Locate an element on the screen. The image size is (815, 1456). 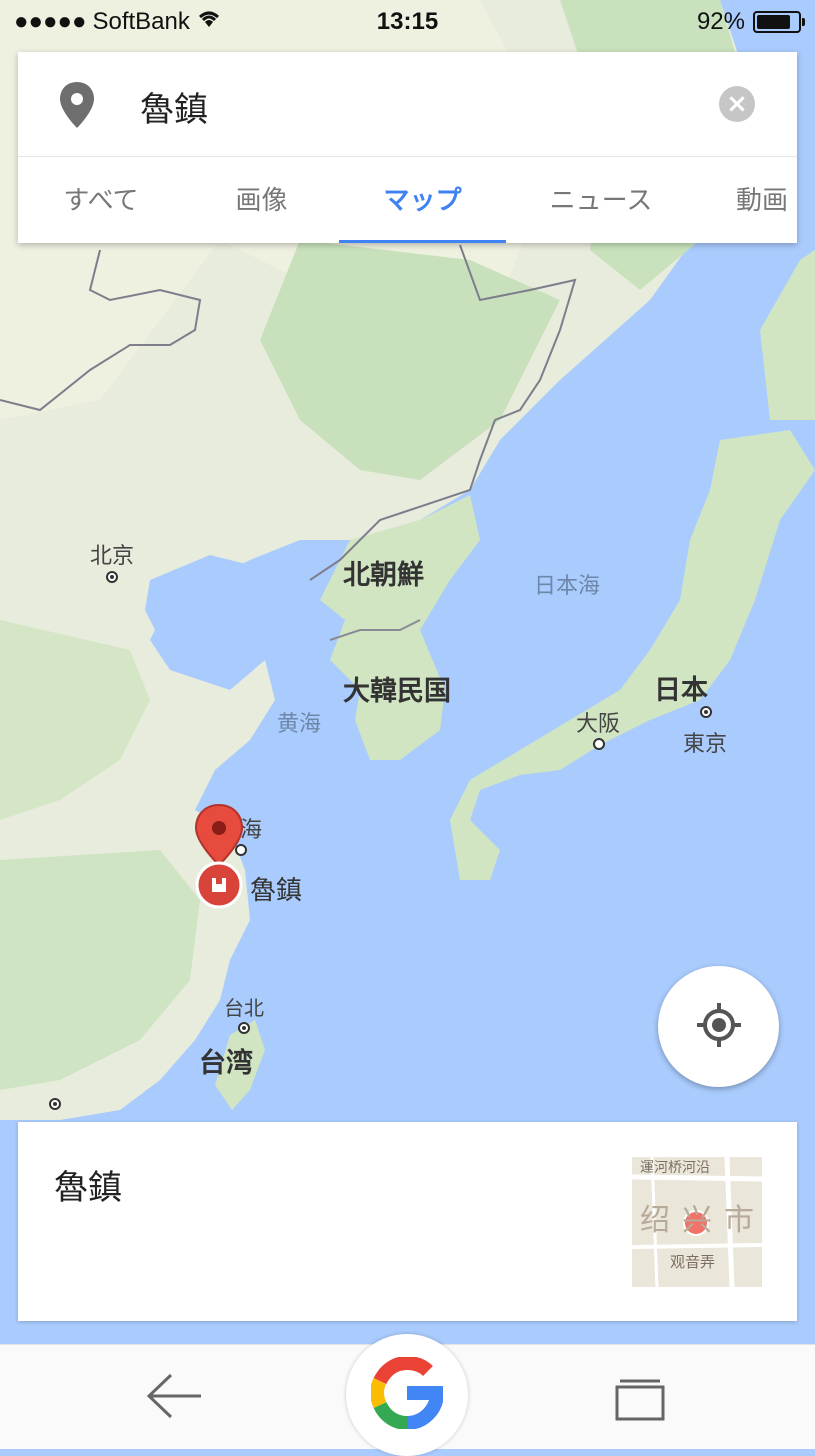
city-dot-hongkong is located at coordinates (55, 1104).